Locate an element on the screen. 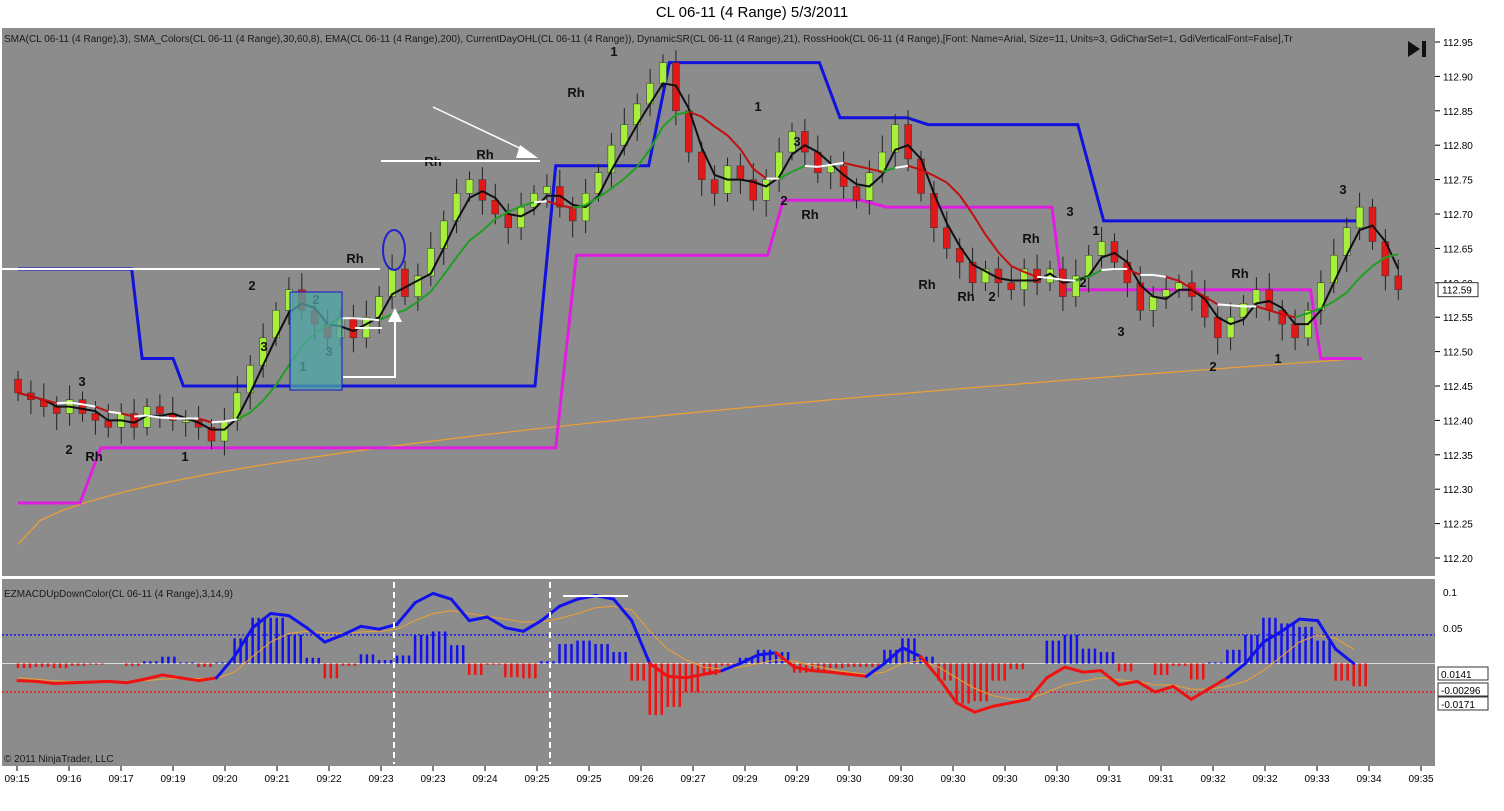 This screenshot has width=1504, height=811. price-tick-label: 112.80 is located at coordinates (1458, 146).